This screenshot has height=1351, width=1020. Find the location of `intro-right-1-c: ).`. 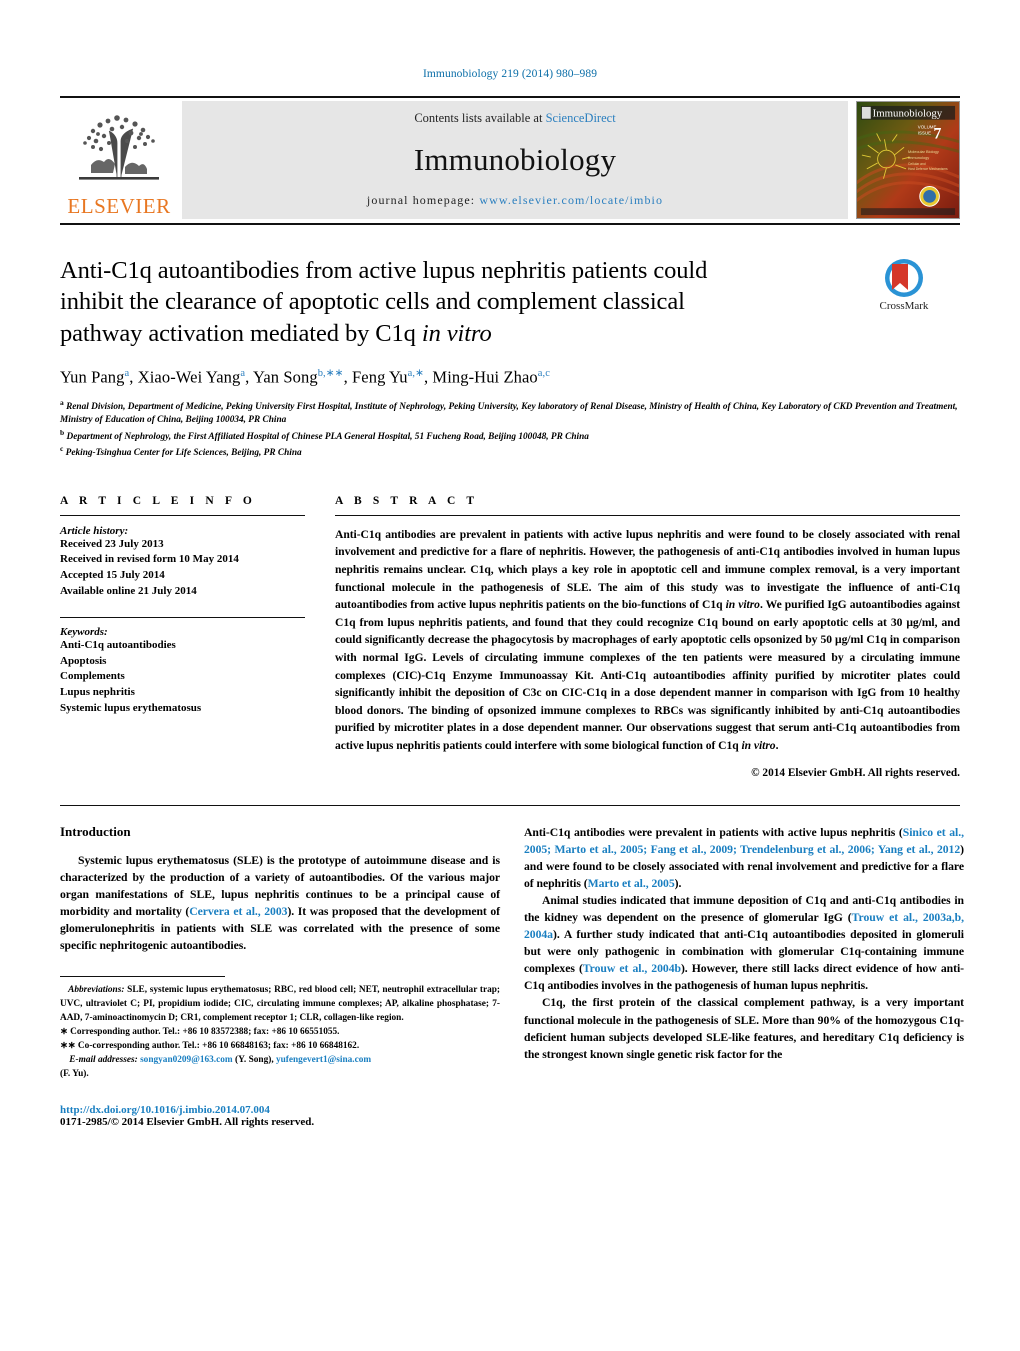

intro-right-1-c: ). is located at coordinates (678, 883).